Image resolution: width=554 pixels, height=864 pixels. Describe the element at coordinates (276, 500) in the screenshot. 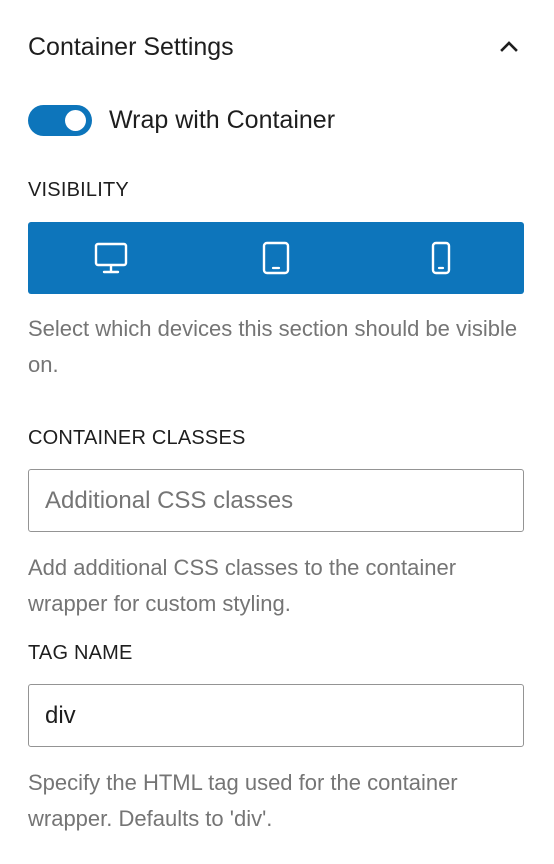

I see `container-classes-input` at that location.